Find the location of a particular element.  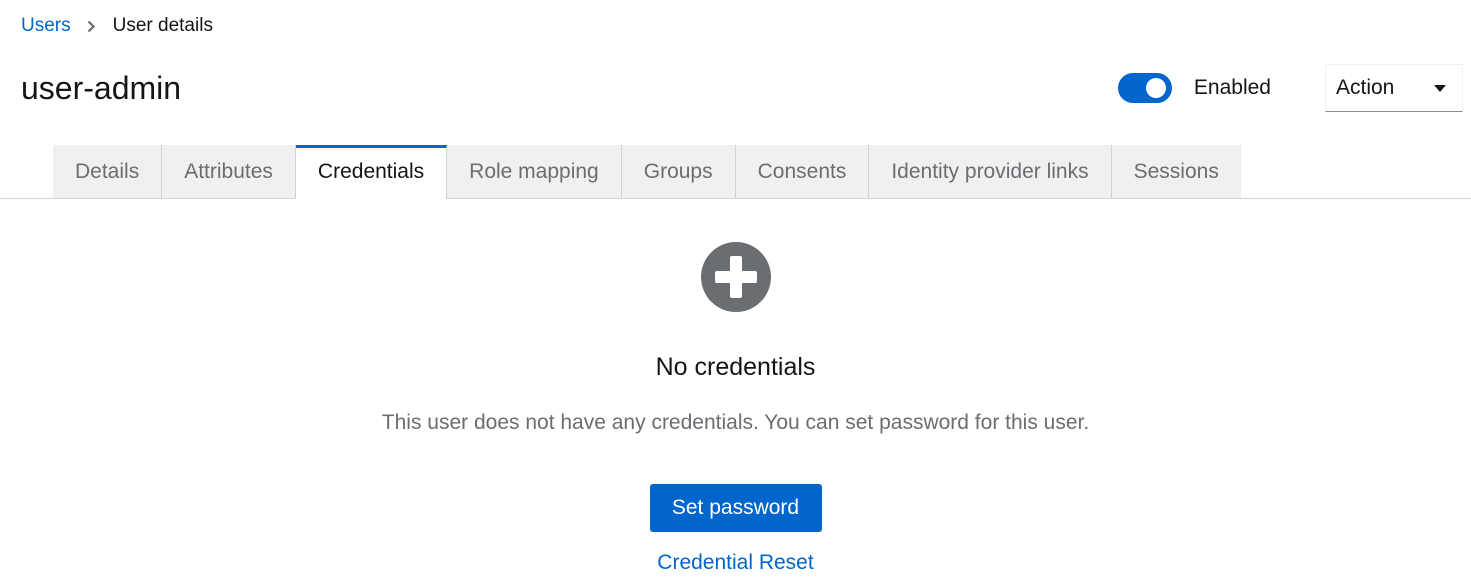

set-password-button: Set password is located at coordinates (735, 508).